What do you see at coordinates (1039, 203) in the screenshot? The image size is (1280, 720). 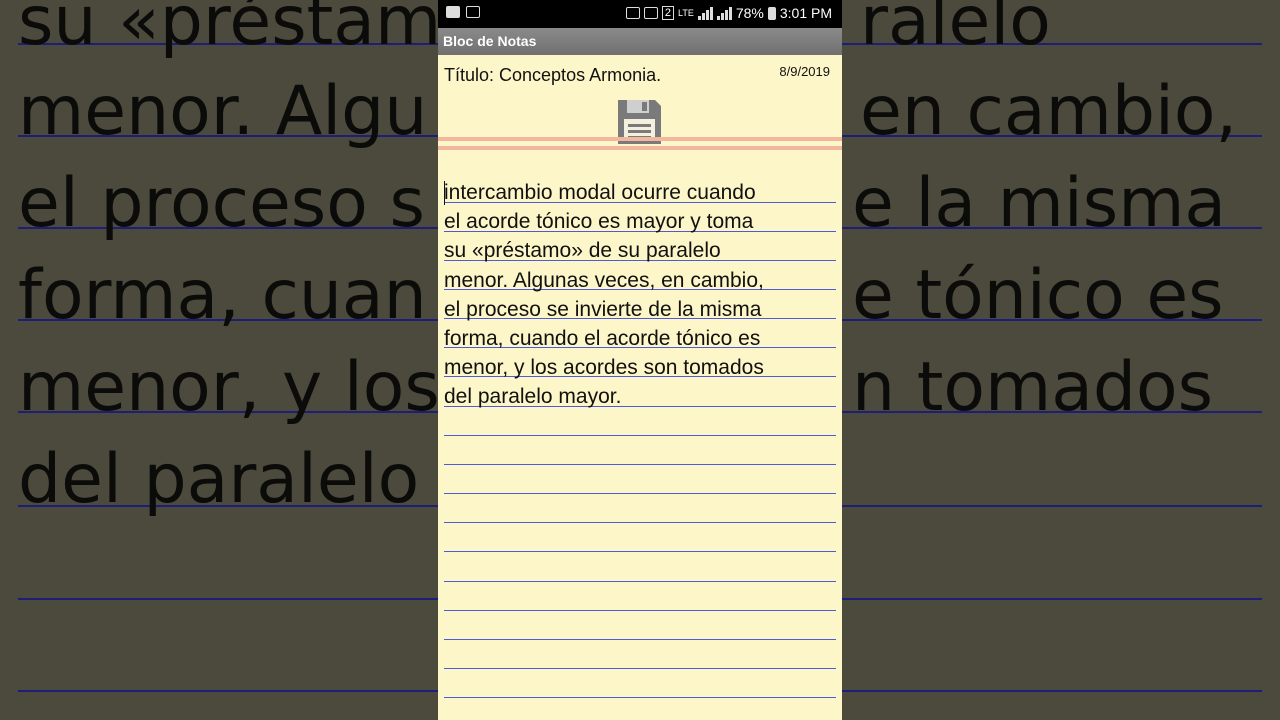 I see `bg-text-line: e la misma` at bounding box center [1039, 203].